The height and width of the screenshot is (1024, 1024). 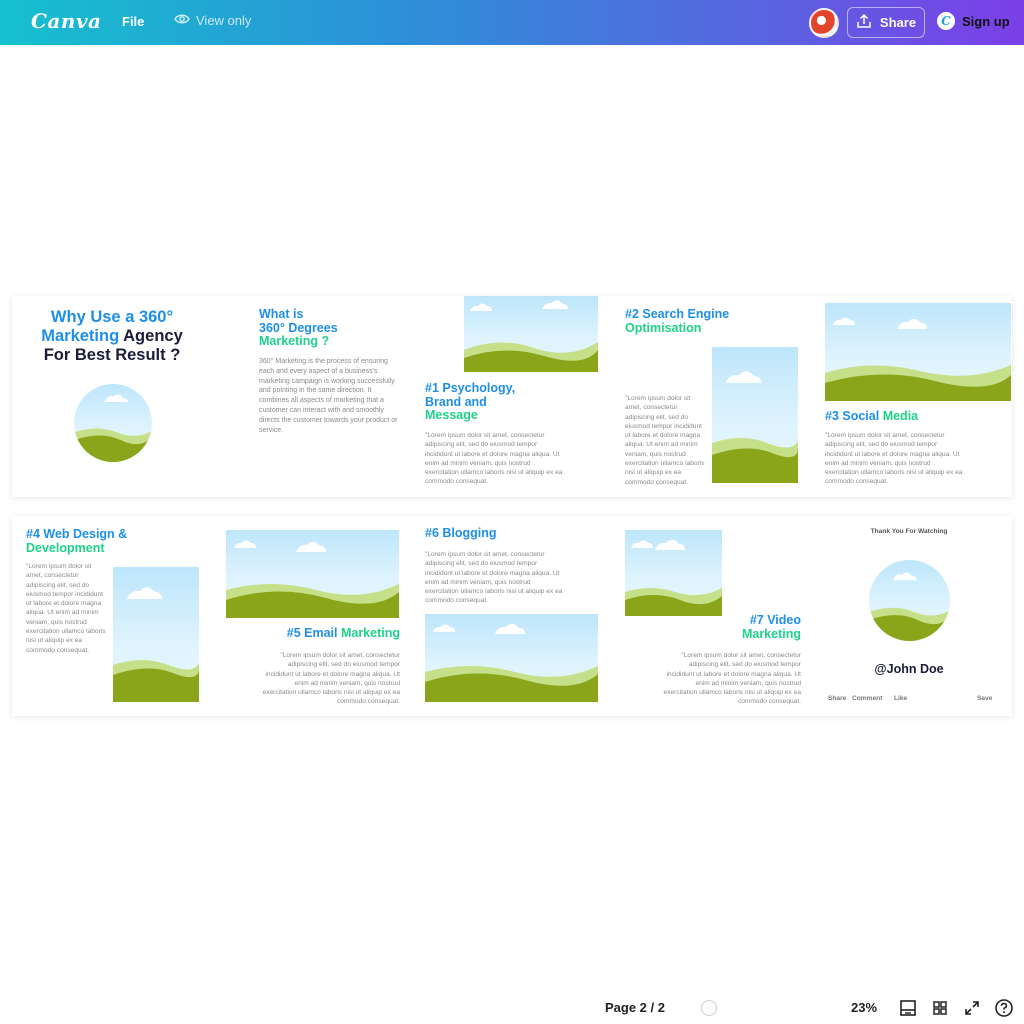 I want to click on p2-line-2: Optimisation, so click(x=663, y=327).